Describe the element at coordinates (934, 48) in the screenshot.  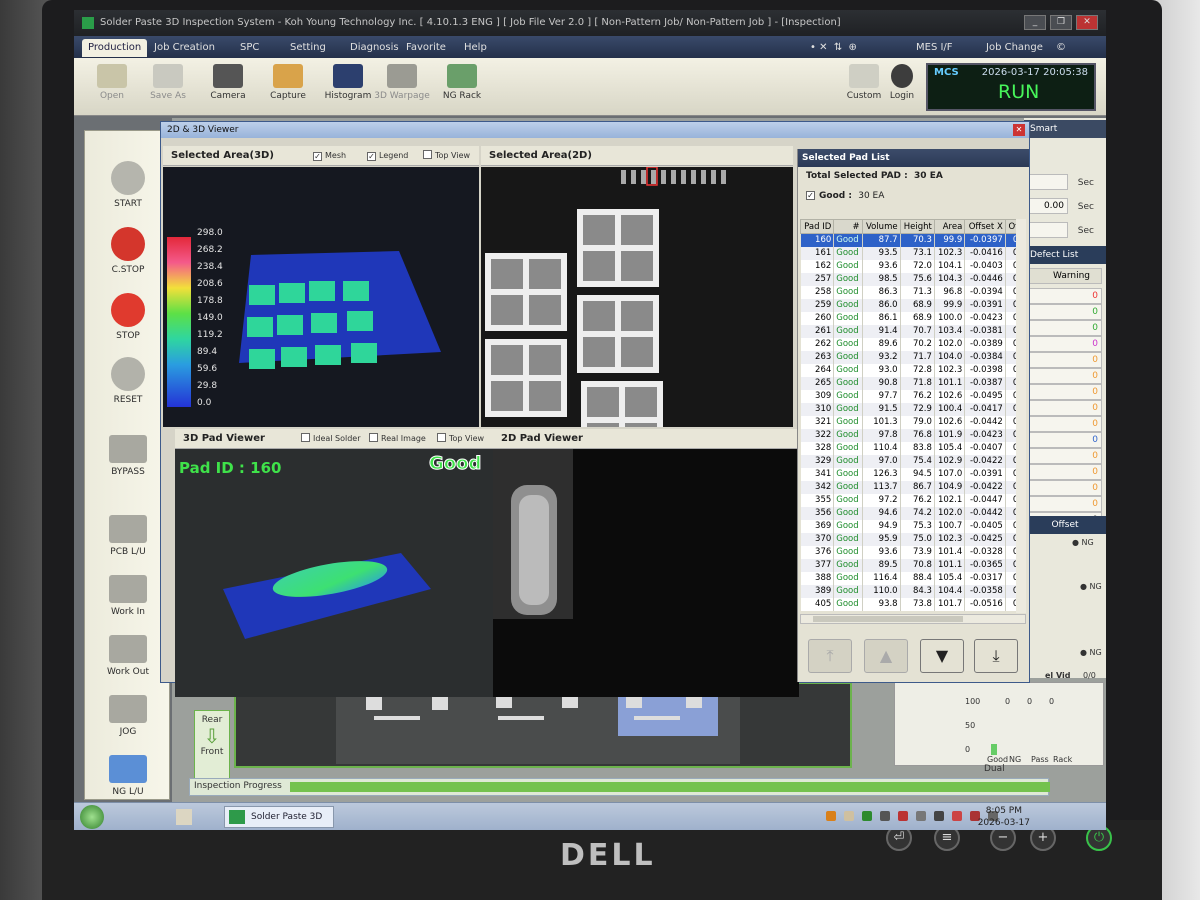
I see `menu-mes-if: MES I/F` at that location.